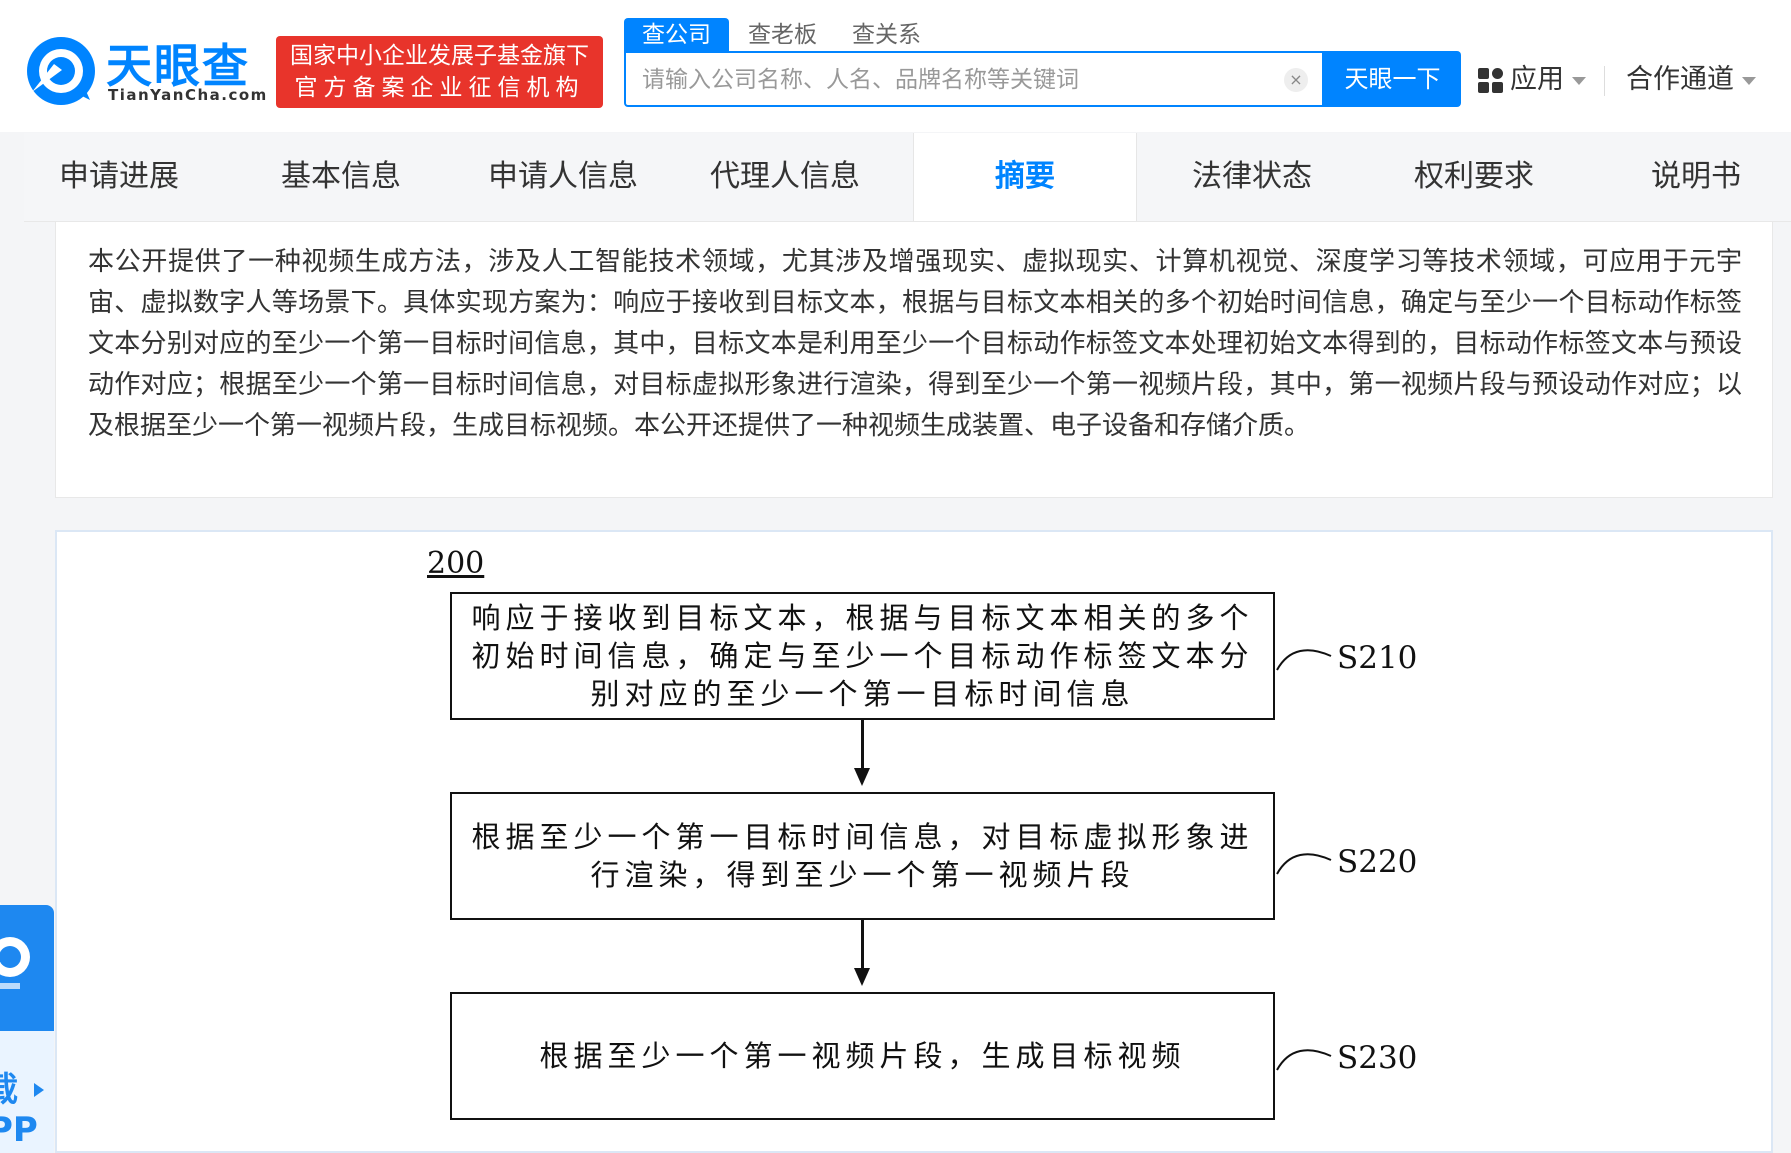 This screenshot has width=1791, height=1153. Describe the element at coordinates (1377, 1058) in the screenshot. I see `step-label: S230` at that location.